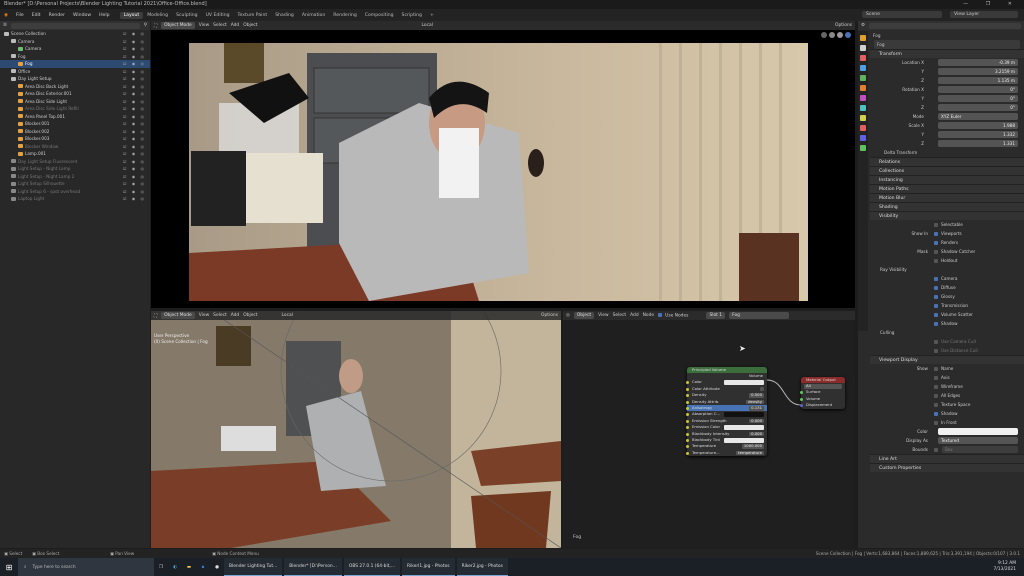  What do you see at coordinates (131, 15) in the screenshot?
I see `workspace-tab: Layout` at bounding box center [131, 15].